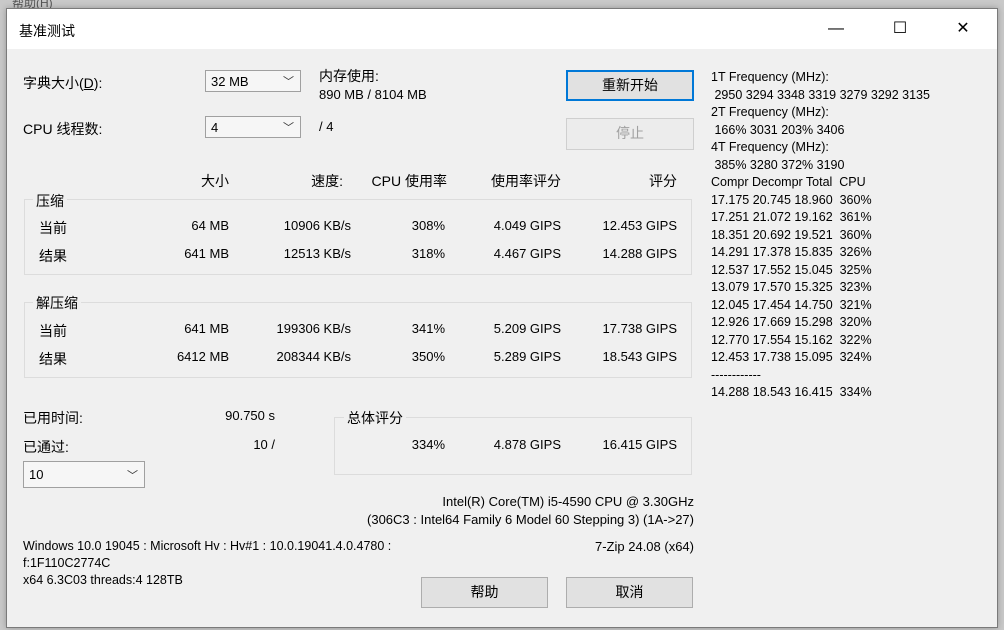  I want to click on col-rating-header: 评分, so click(663, 181).